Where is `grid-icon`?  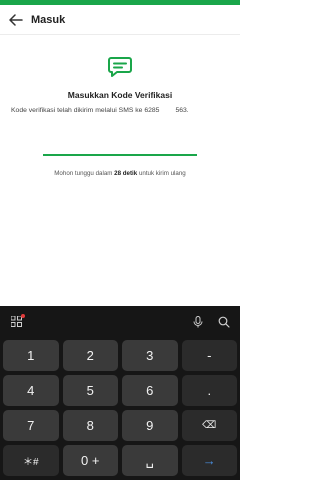 grid-icon is located at coordinates (16, 321).